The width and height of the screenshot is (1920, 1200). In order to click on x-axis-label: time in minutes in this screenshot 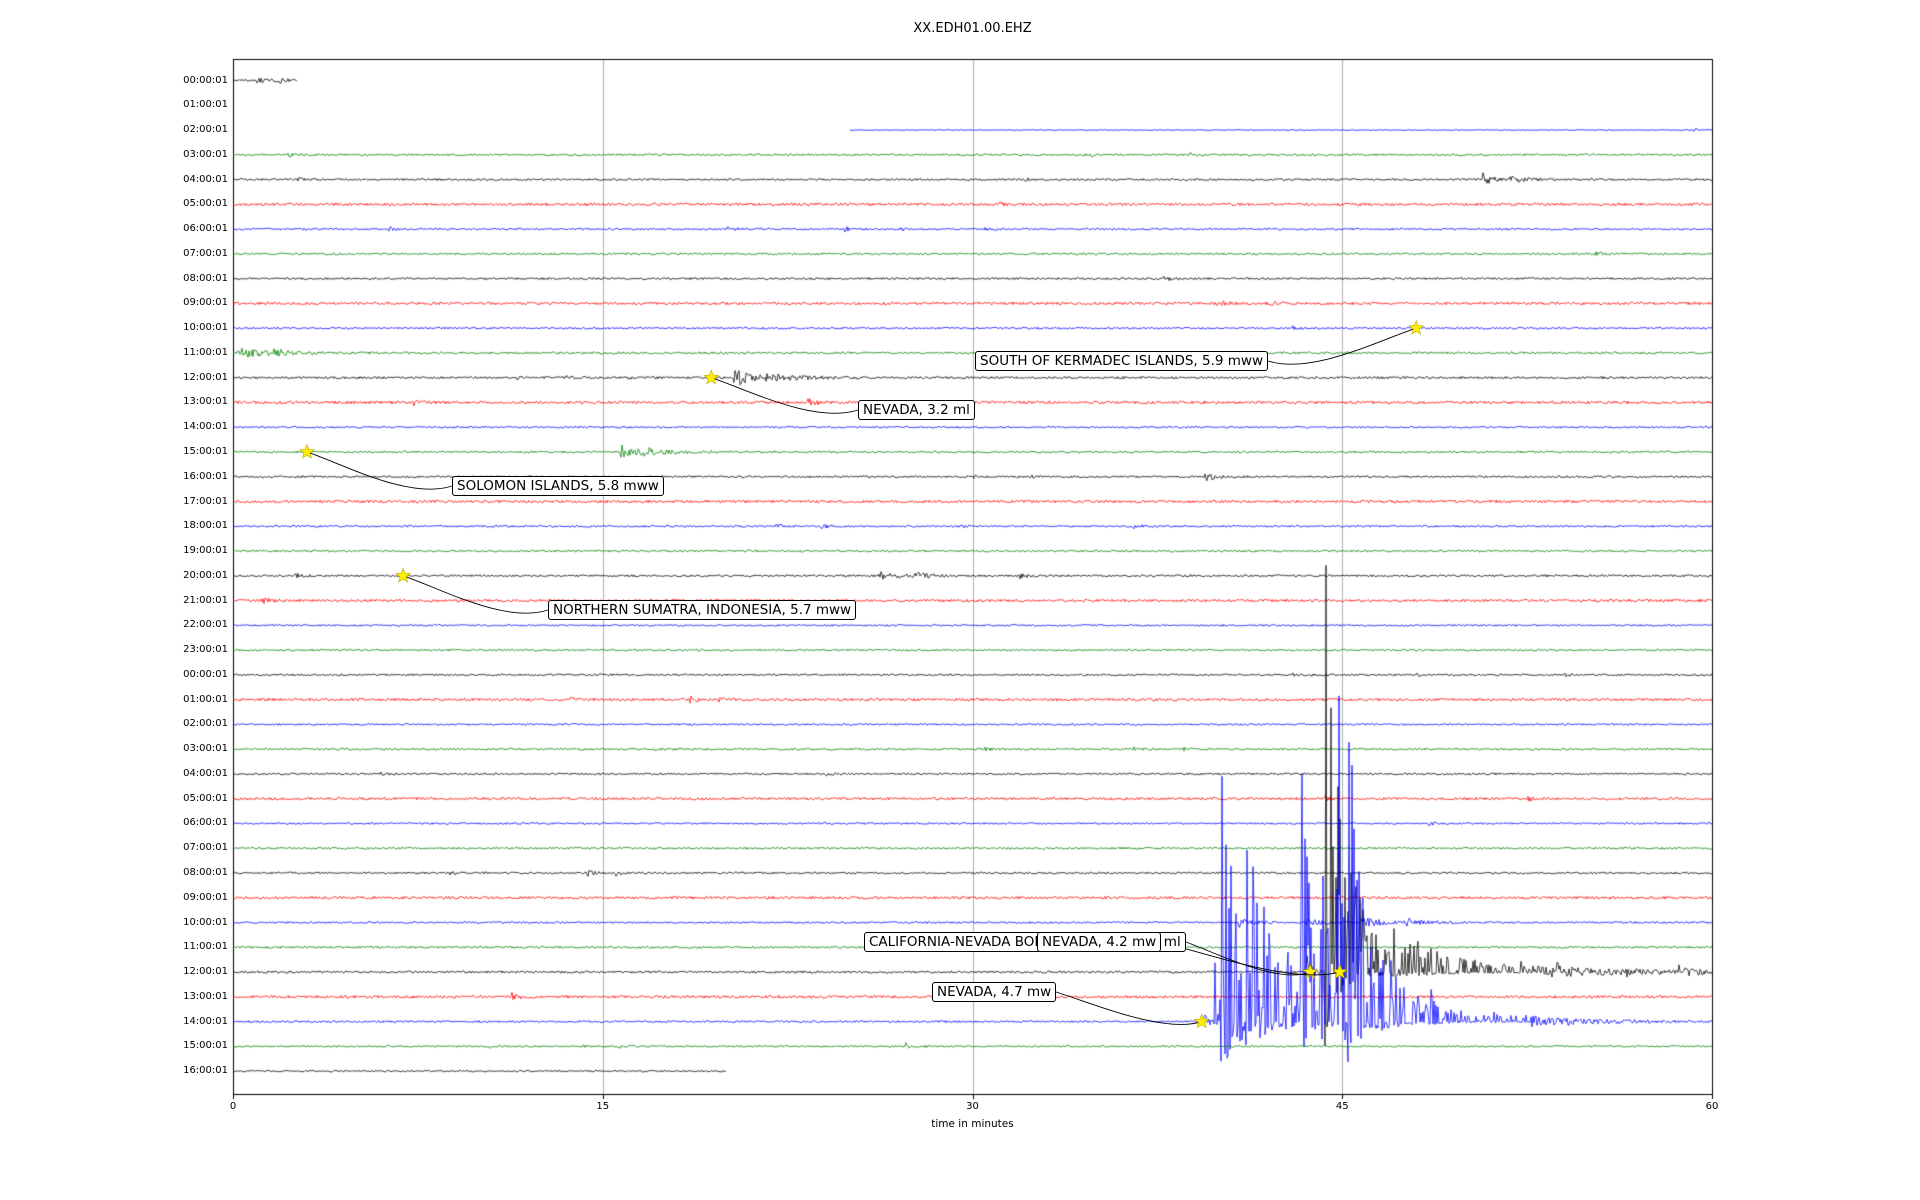, I will do `click(972, 1124)`.